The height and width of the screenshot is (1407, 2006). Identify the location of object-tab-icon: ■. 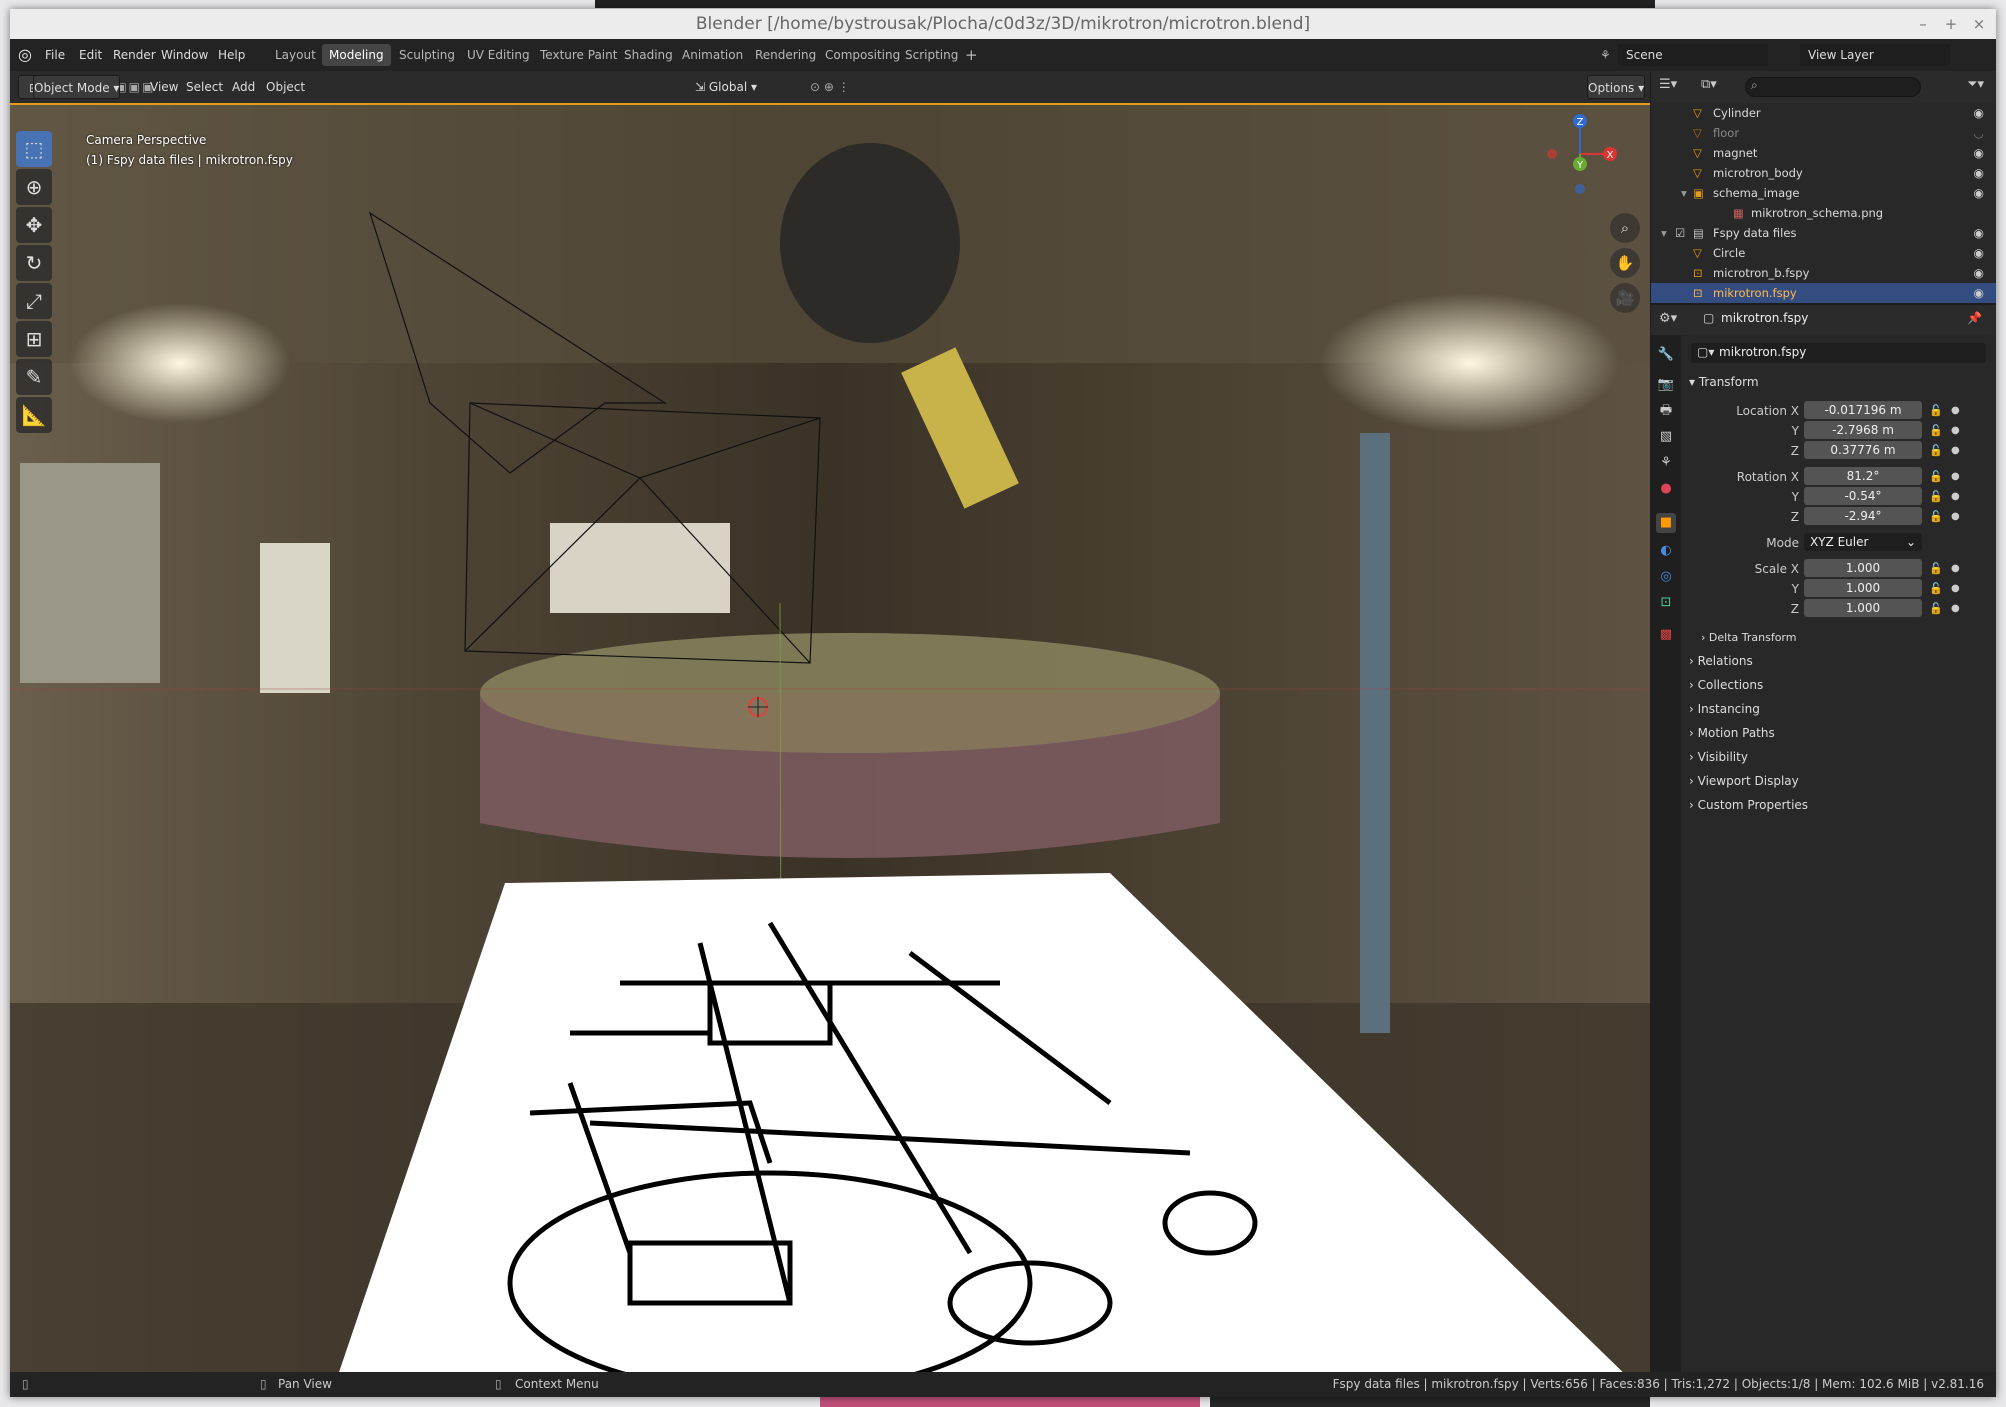
(1666, 523).